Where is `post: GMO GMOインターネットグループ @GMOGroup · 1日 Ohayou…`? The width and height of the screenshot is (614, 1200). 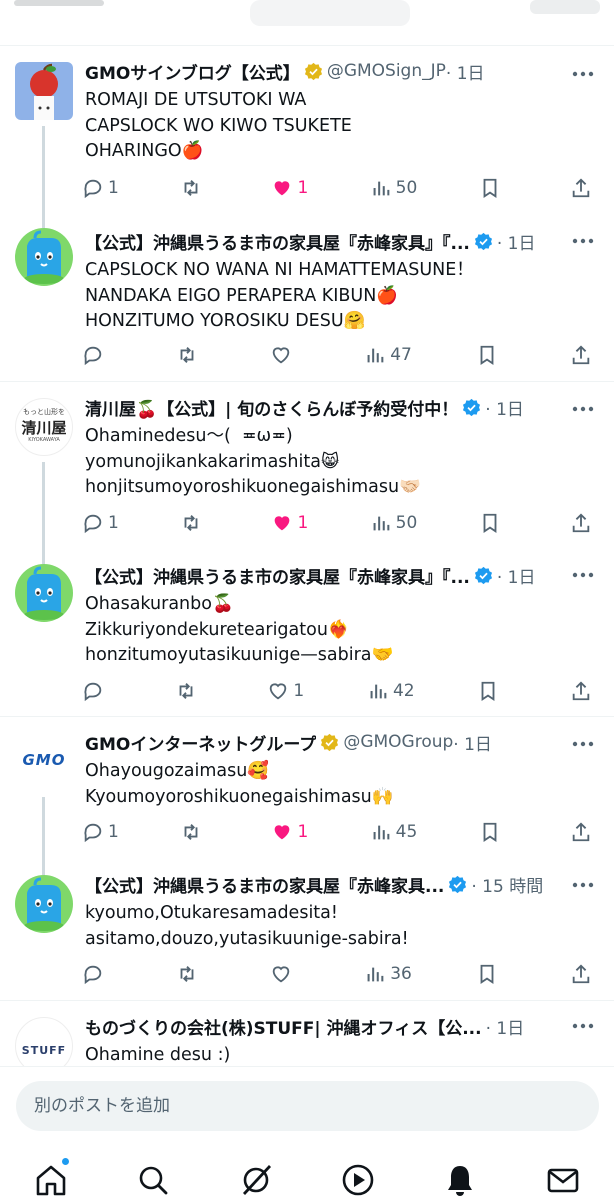
post: GMO GMOインターネットグループ @GMOGroup · 1日 Ohayou… is located at coordinates (307, 789).